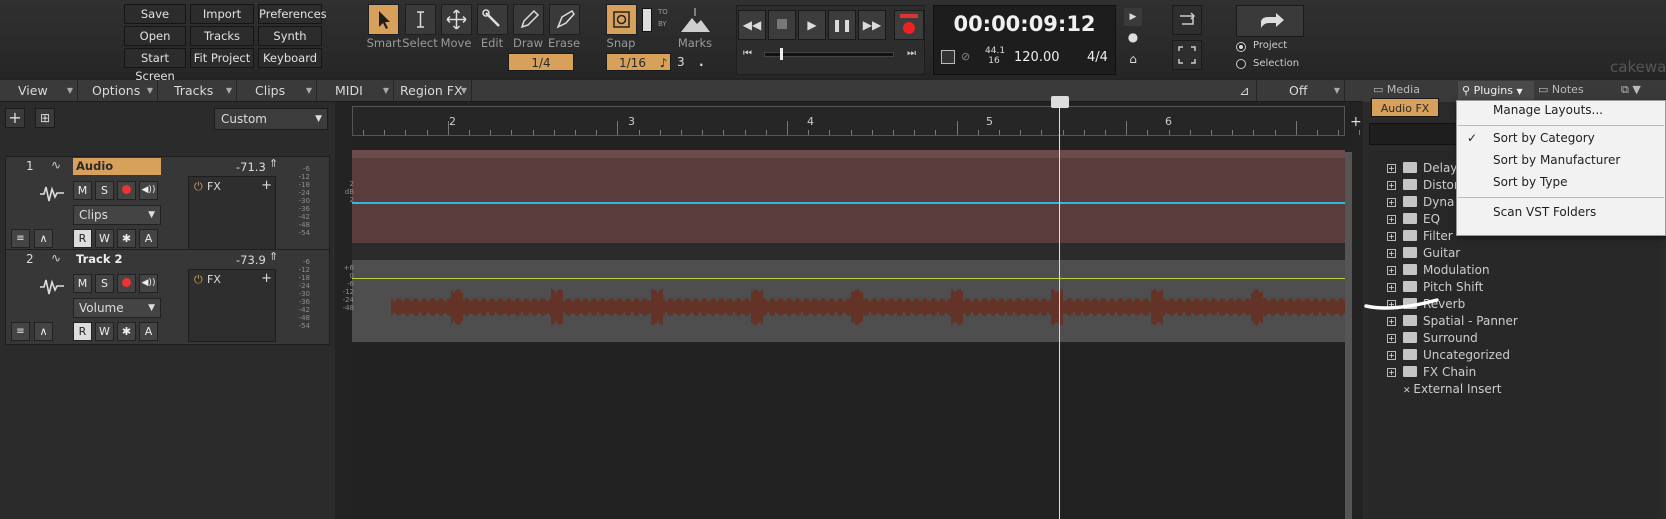 The image size is (1666, 519). I want to click on record-button, so click(909, 25).